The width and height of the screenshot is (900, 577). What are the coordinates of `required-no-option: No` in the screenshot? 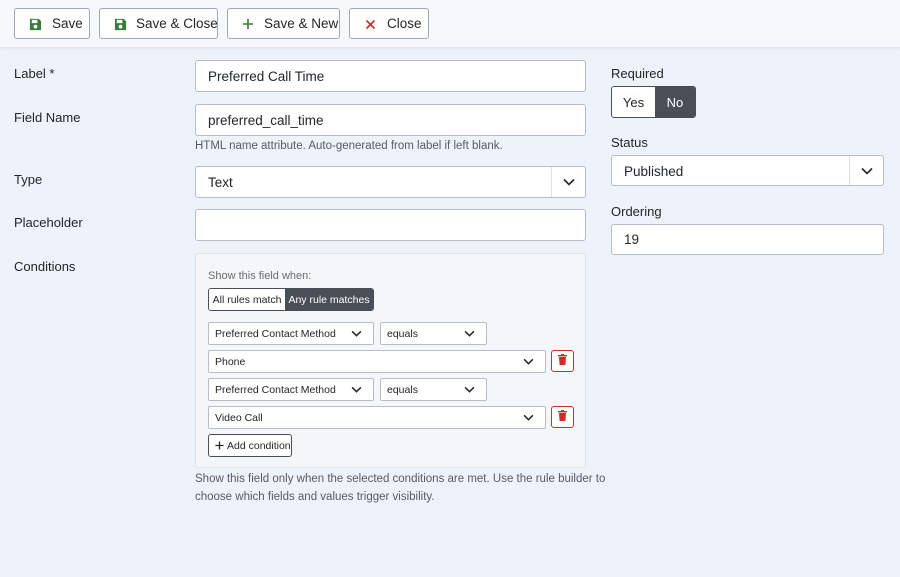 It's located at (674, 102).